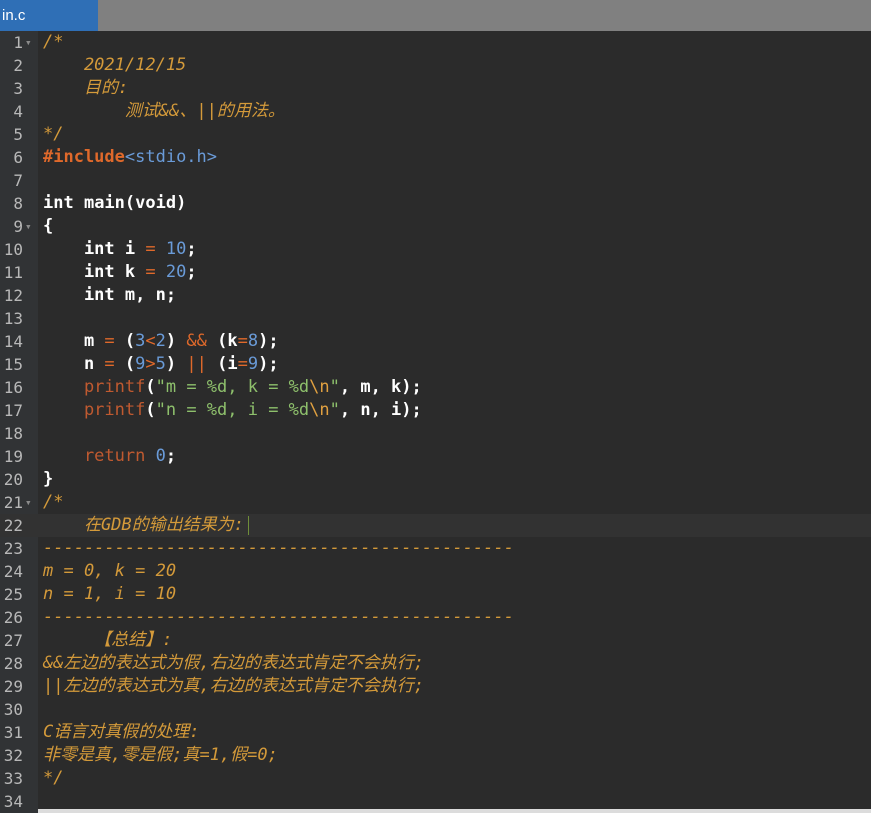  Describe the element at coordinates (435, 525) in the screenshot. I see `code-line: 22 在GDB的输出结果为:` at that location.